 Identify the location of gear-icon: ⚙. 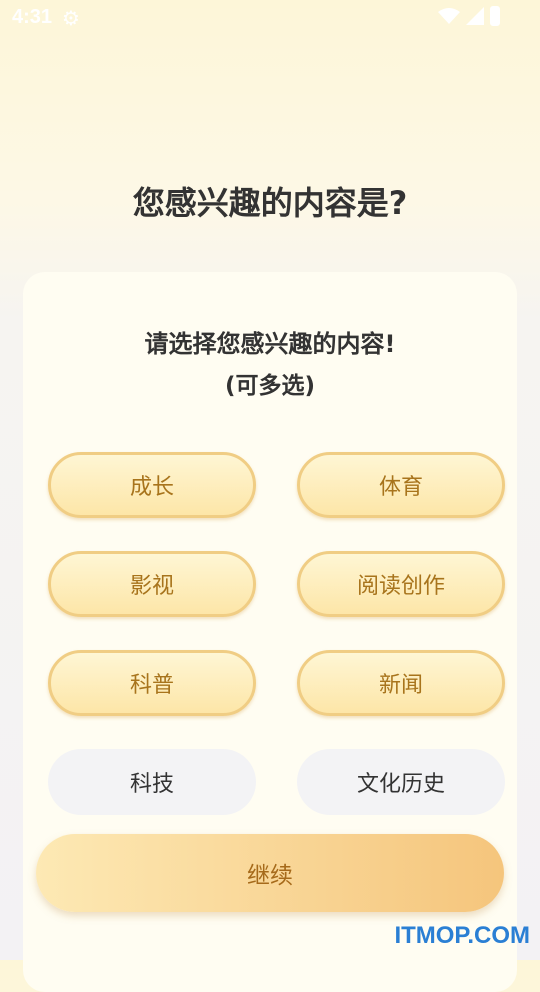
(71, 18).